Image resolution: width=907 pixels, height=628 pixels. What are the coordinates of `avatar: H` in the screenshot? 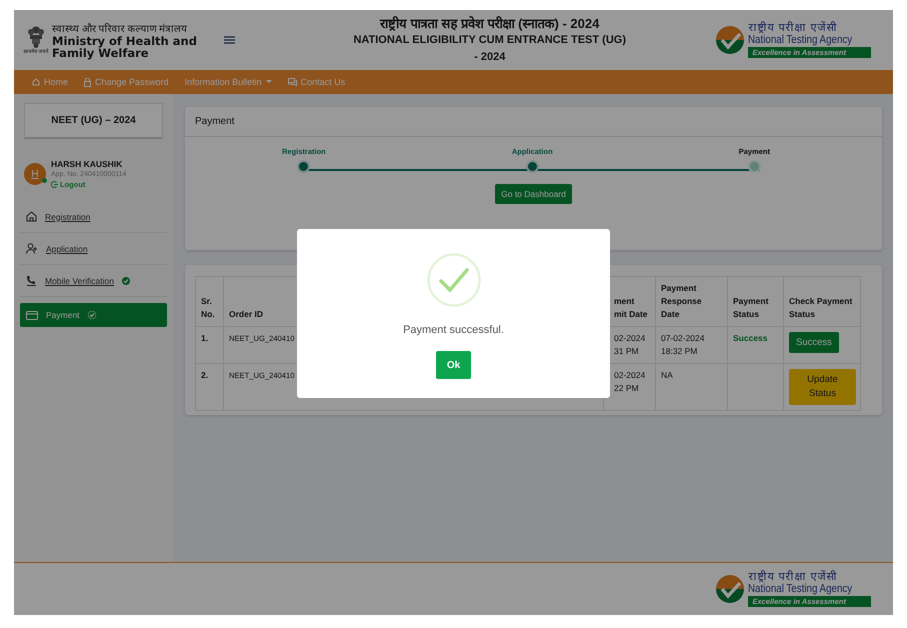 It's located at (35, 174).